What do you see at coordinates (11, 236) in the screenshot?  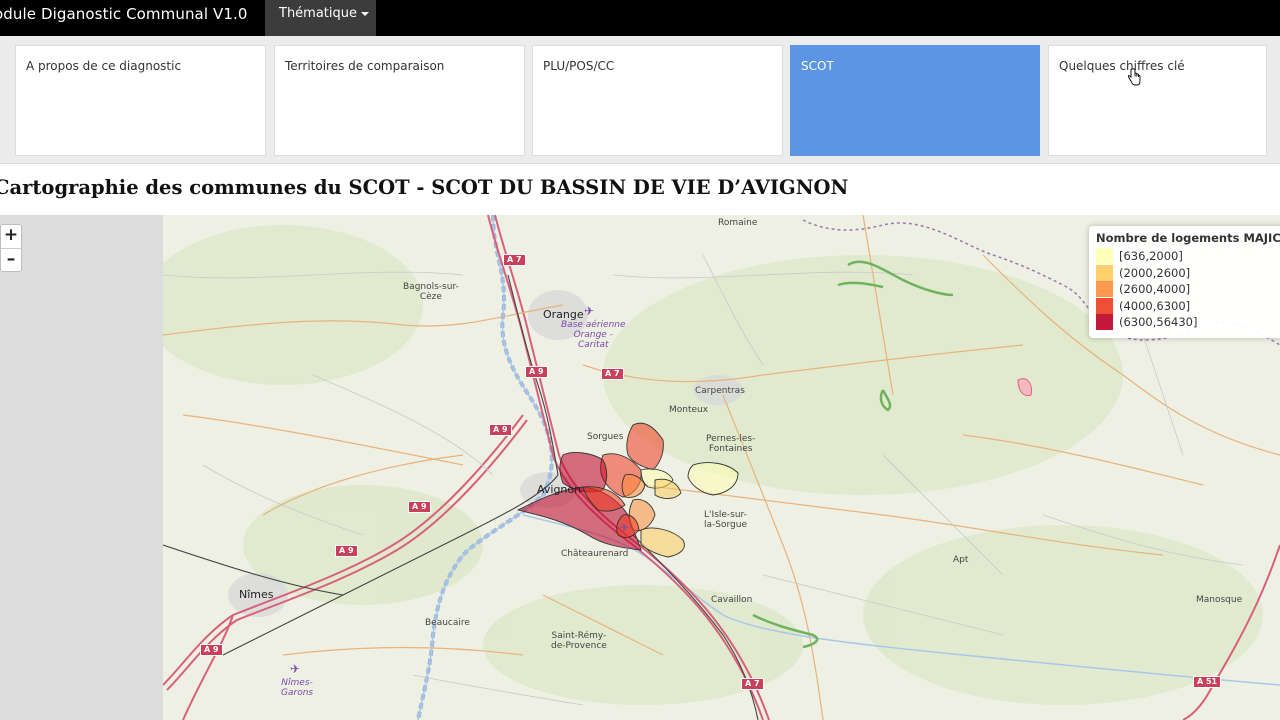 I see `zoom-in-button: +` at bounding box center [11, 236].